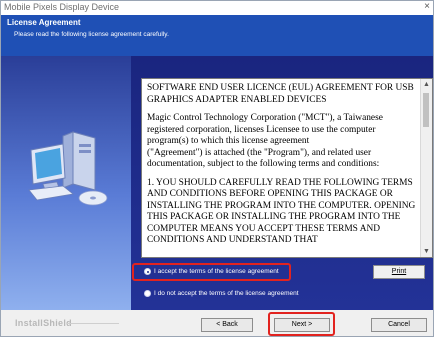  Describe the element at coordinates (44, 22) in the screenshot. I see `page-title: License Agreement` at that location.